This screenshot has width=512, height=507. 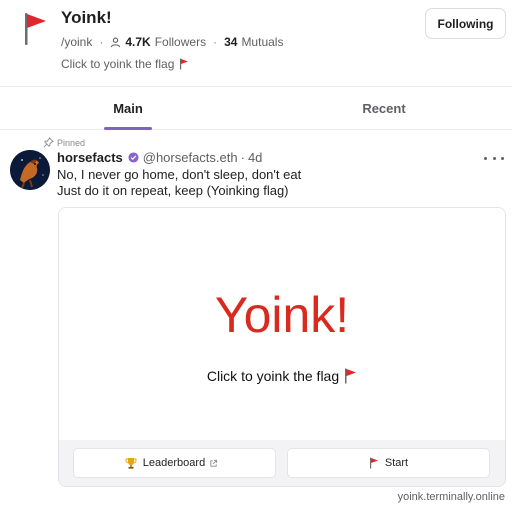 I want to click on external-link-icon, so click(x=214, y=463).